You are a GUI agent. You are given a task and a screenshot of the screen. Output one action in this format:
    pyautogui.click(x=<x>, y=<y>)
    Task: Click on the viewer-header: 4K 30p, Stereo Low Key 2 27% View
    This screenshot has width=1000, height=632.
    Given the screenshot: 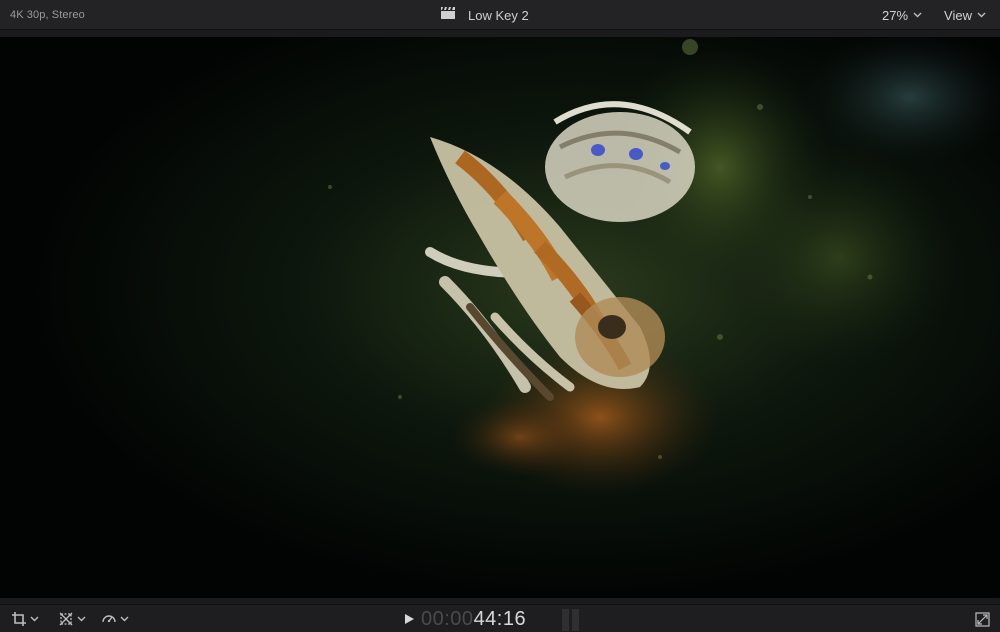 What is the action you would take?
    pyautogui.click(x=500, y=15)
    